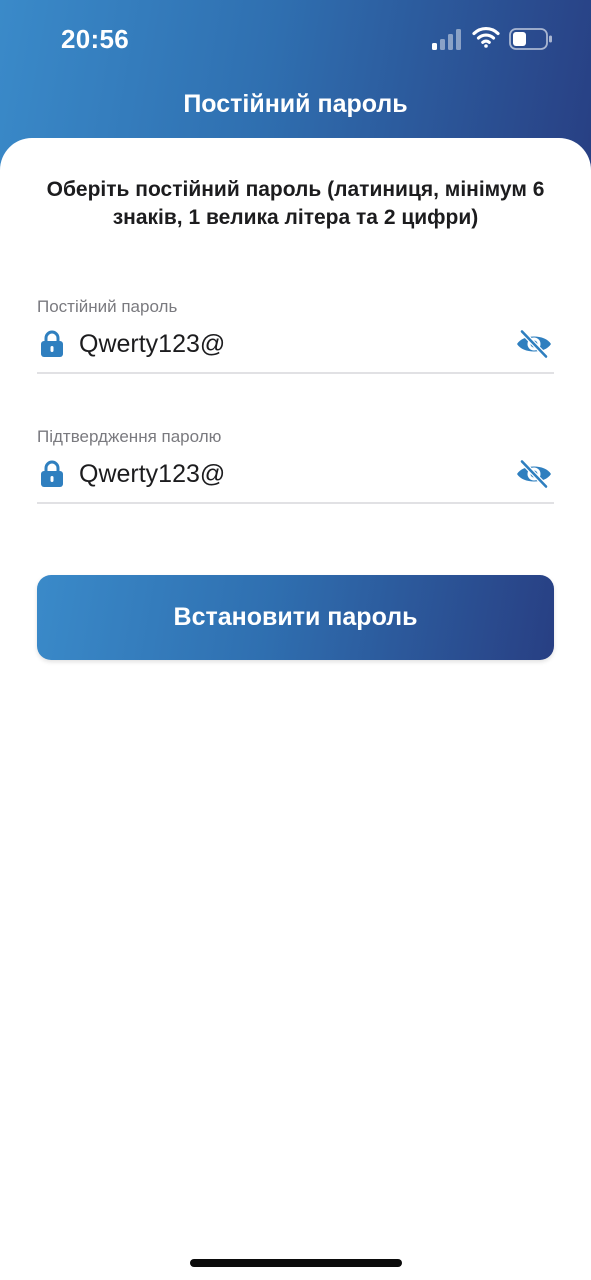  What do you see at coordinates (107, 306) in the screenshot?
I see `password-label: Постійний пароль` at bounding box center [107, 306].